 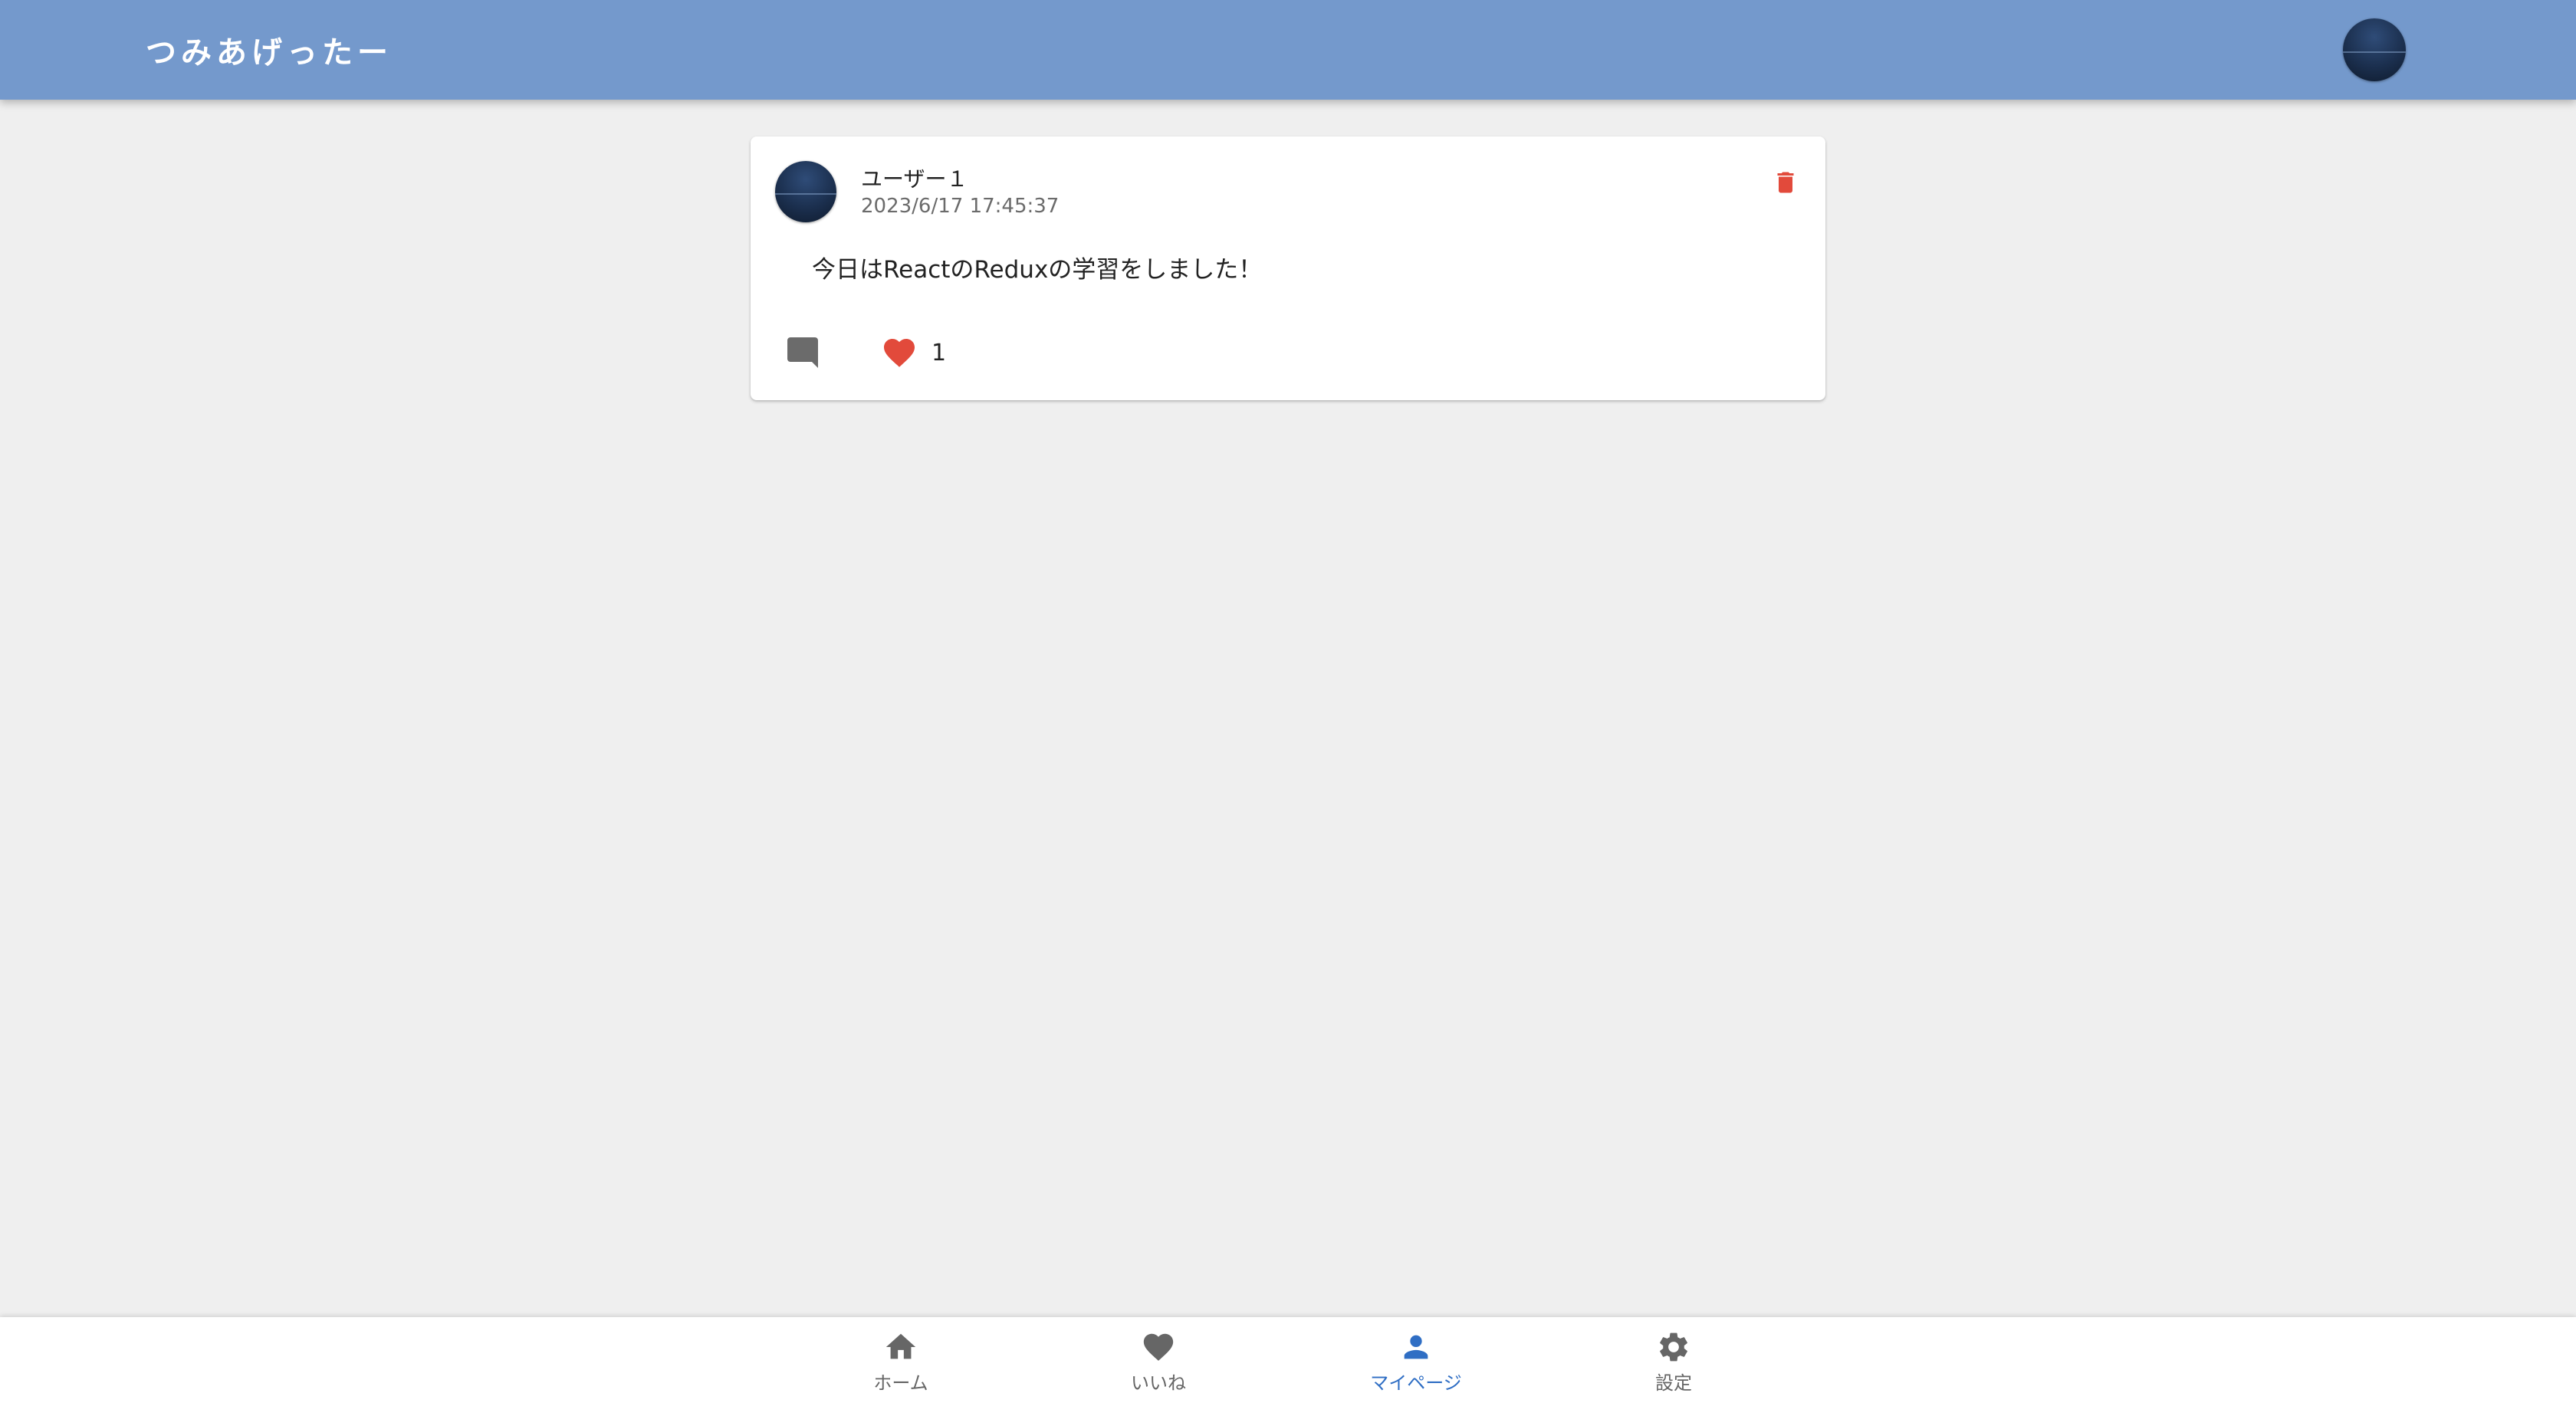 I want to click on bottom-navigation: ホーム いいね マイページ 設定, so click(x=1288, y=1360).